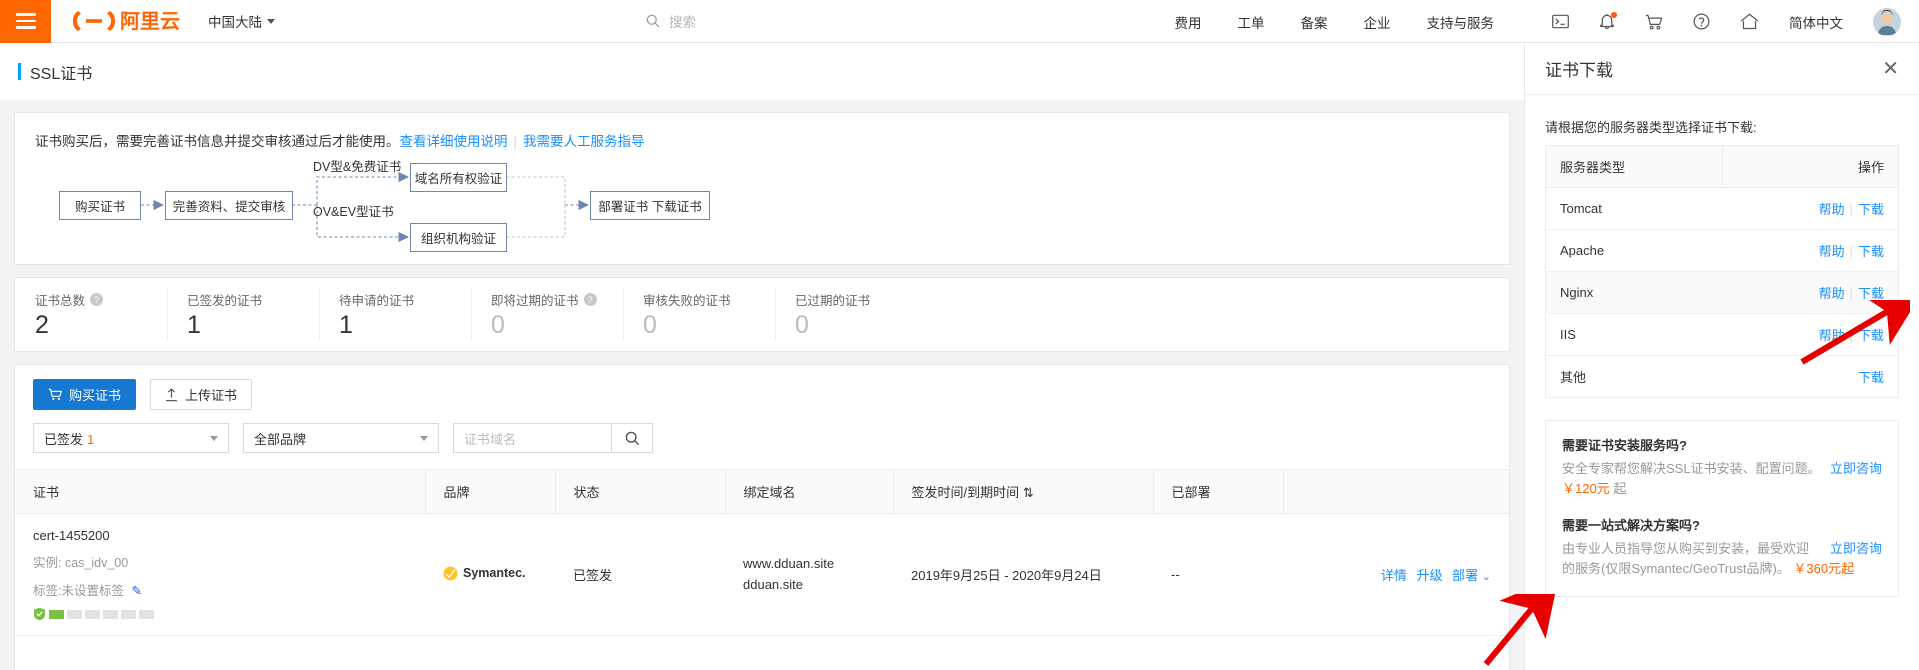  I want to click on promo-cta-fullservice: 立即咨询, so click(1856, 549).